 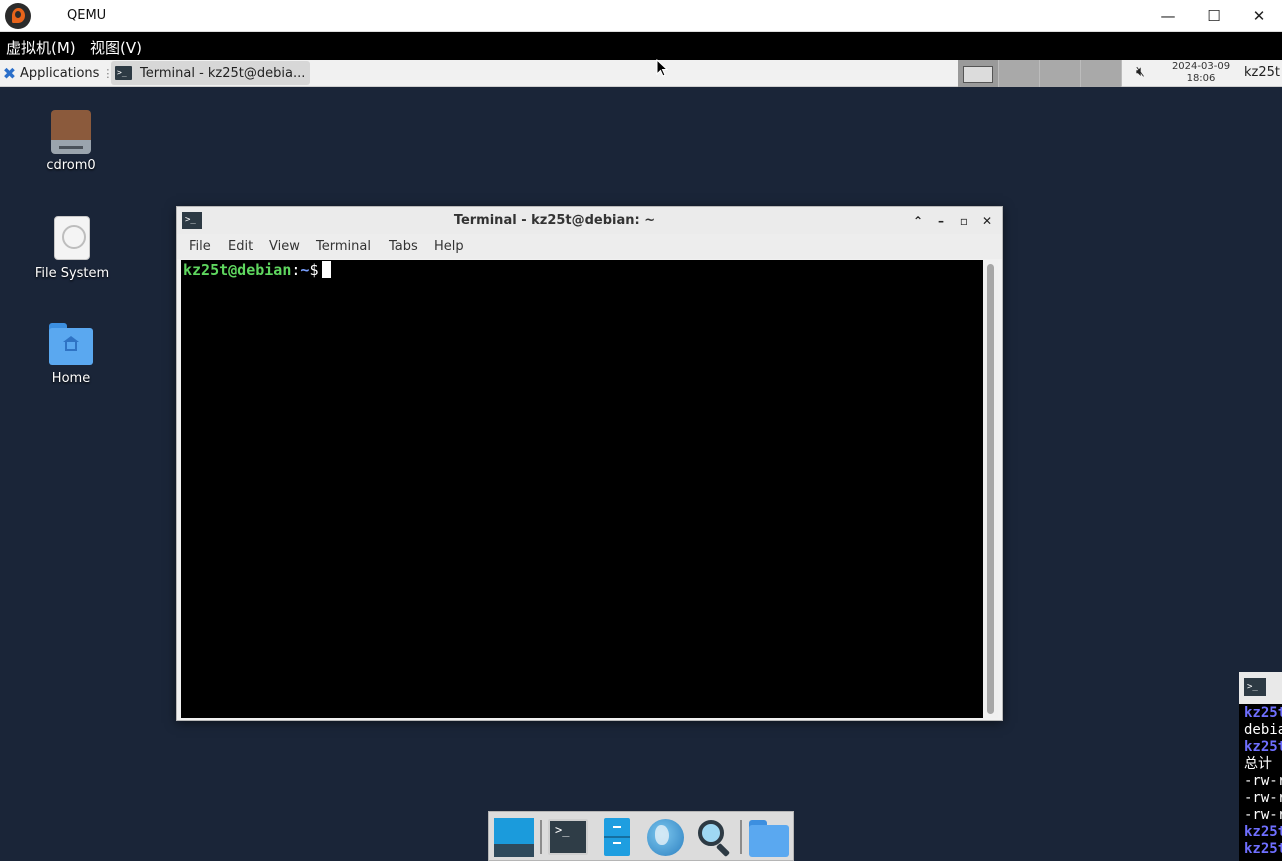 What do you see at coordinates (71, 132) in the screenshot?
I see `cdrom-icon` at bounding box center [71, 132].